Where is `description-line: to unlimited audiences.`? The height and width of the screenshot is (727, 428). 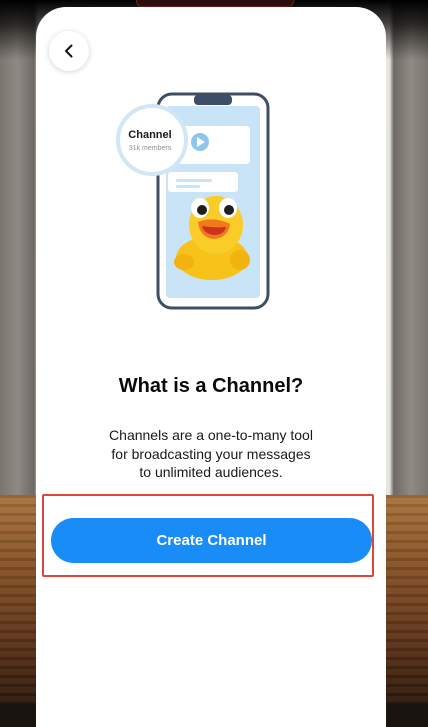
description-line: to unlimited audiences. is located at coordinates (211, 472).